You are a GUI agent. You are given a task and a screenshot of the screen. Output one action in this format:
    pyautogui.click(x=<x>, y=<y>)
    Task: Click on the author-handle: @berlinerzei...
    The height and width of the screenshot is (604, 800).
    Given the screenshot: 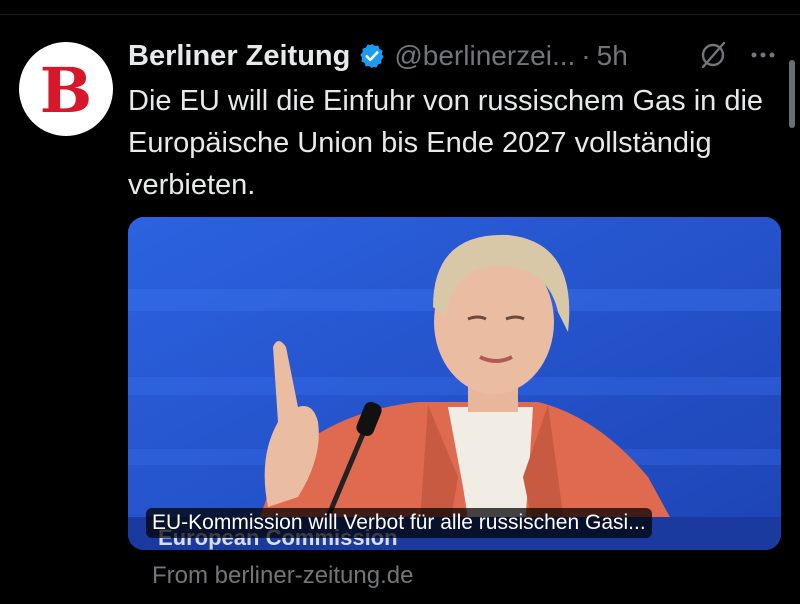 What is the action you would take?
    pyautogui.click(x=484, y=56)
    